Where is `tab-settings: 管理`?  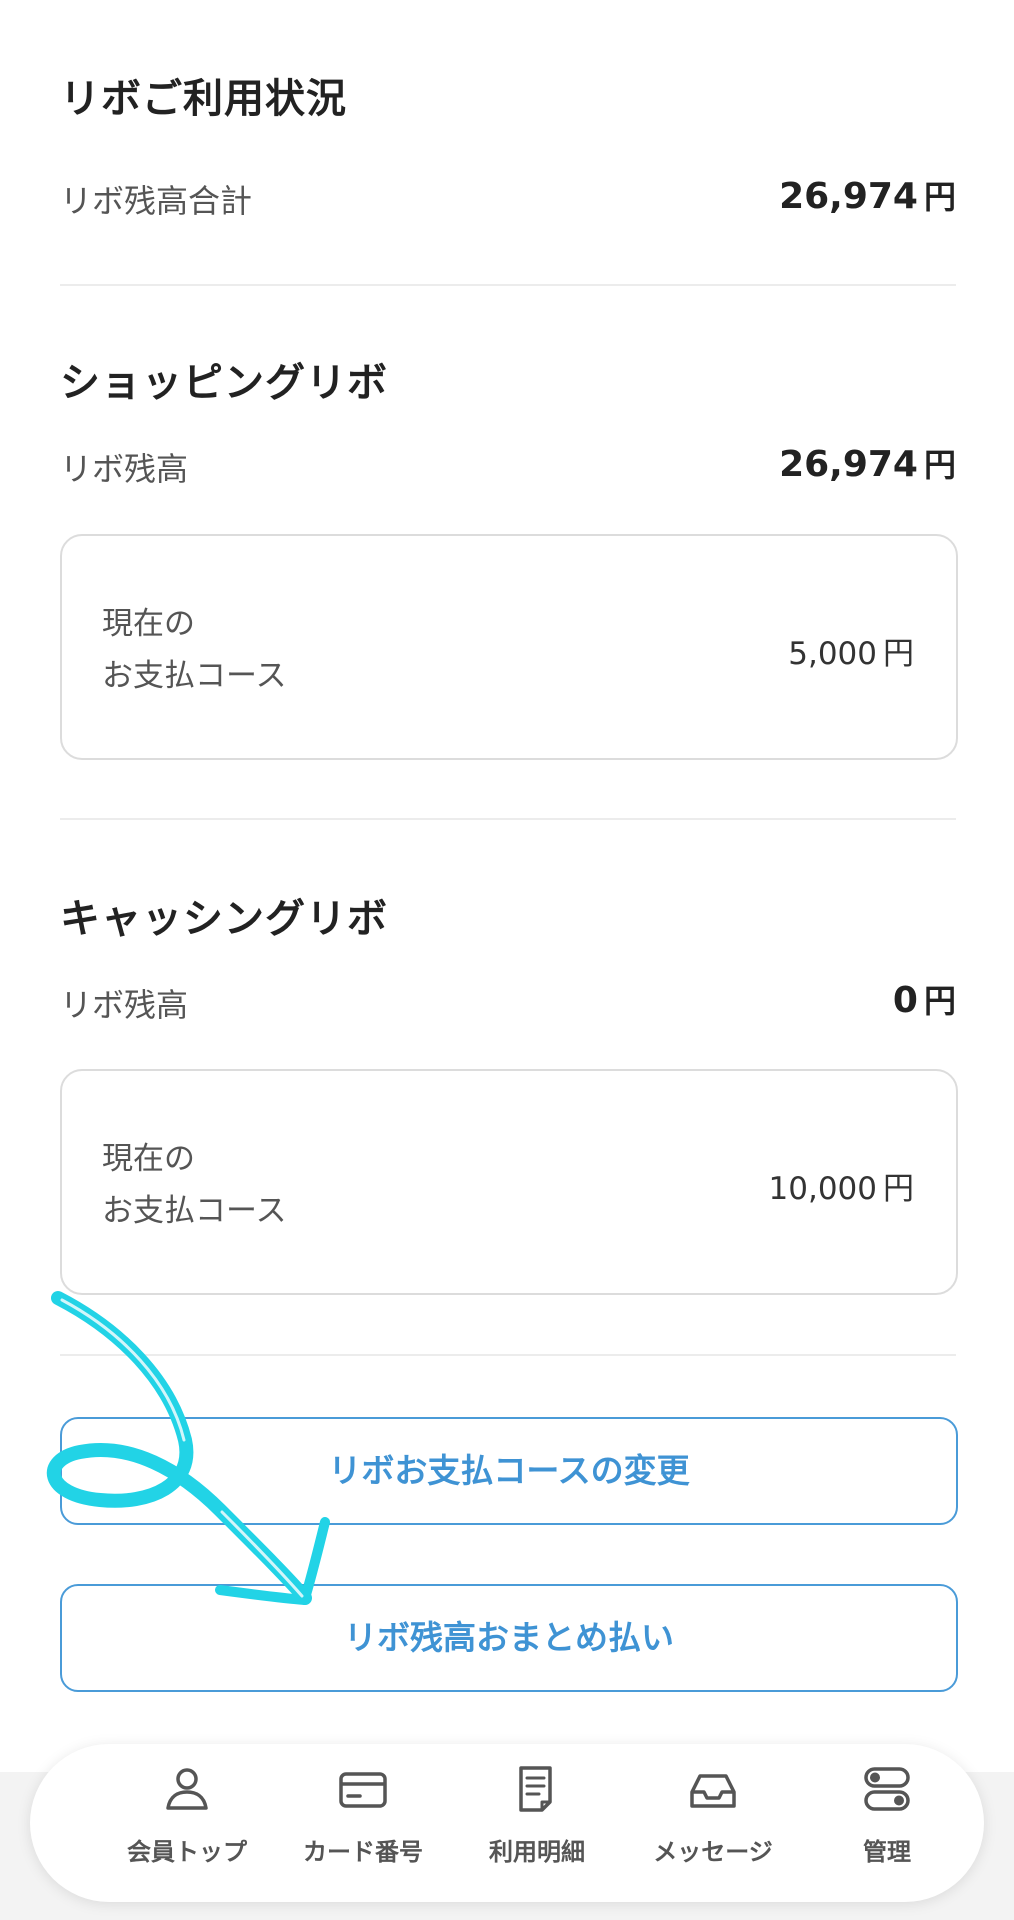 tab-settings: 管理 is located at coordinates (887, 1824).